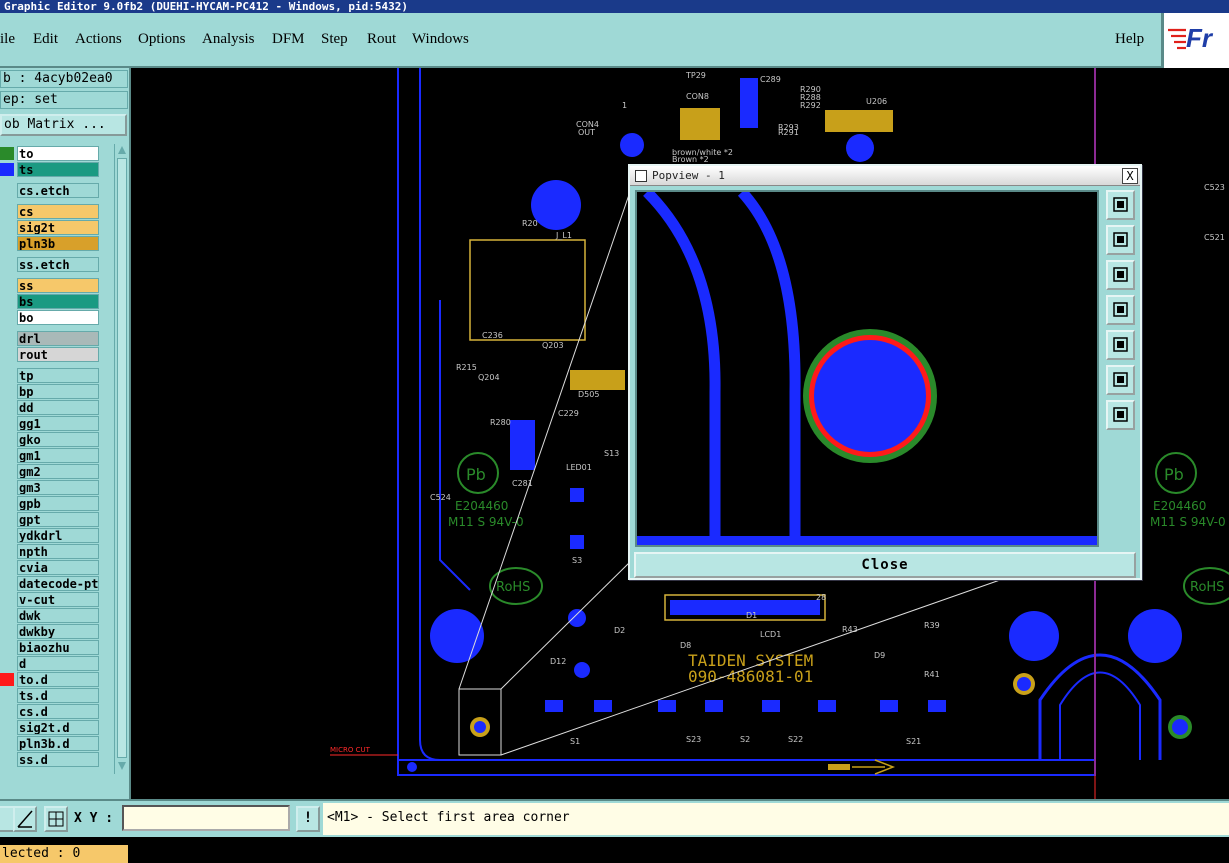 Image resolution: width=1229 pixels, height=863 pixels. I want to click on layer-name: biaozhu, so click(58, 647).